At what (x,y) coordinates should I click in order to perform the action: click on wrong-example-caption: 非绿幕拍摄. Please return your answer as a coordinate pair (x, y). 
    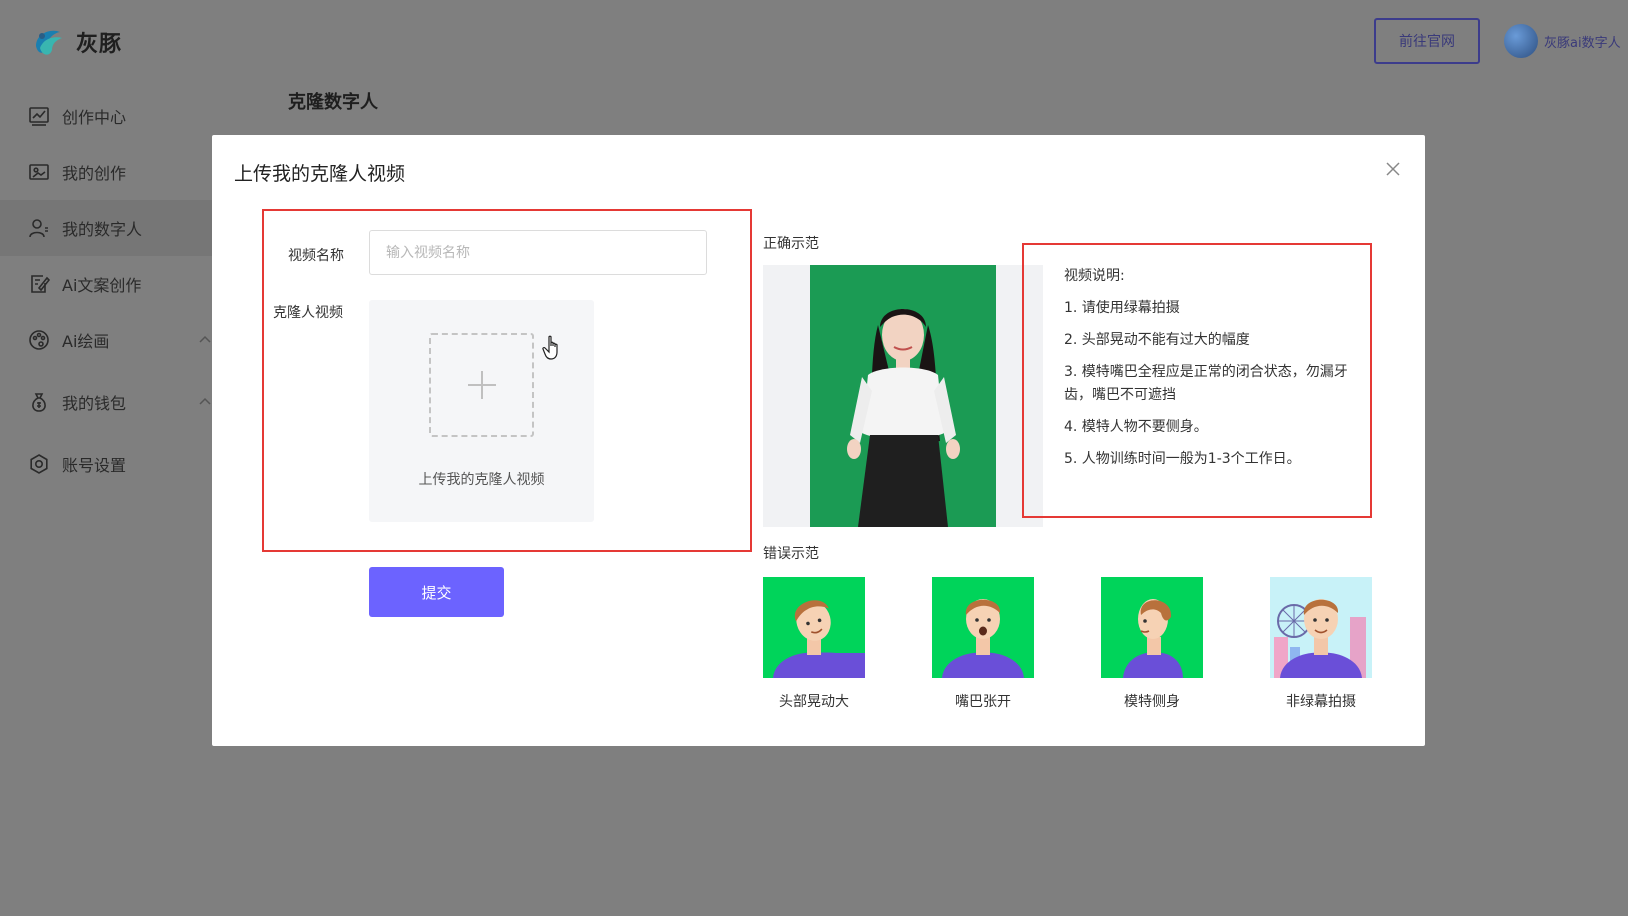
    Looking at the image, I should click on (1321, 702).